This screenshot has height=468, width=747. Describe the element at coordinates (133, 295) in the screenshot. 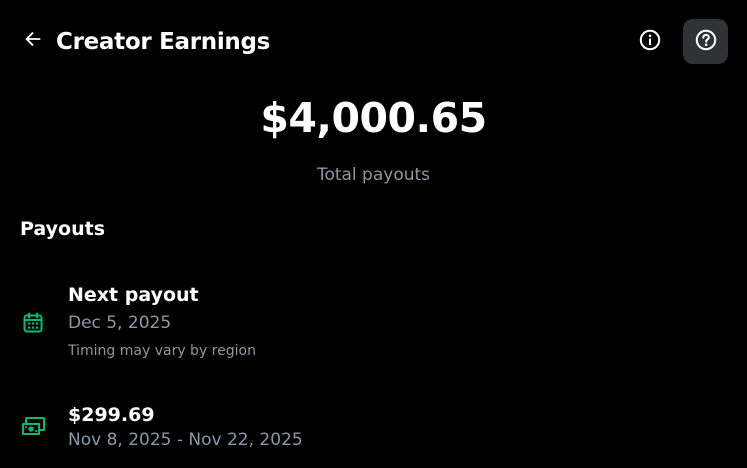

I see `next-payout-title: Next payout` at that location.